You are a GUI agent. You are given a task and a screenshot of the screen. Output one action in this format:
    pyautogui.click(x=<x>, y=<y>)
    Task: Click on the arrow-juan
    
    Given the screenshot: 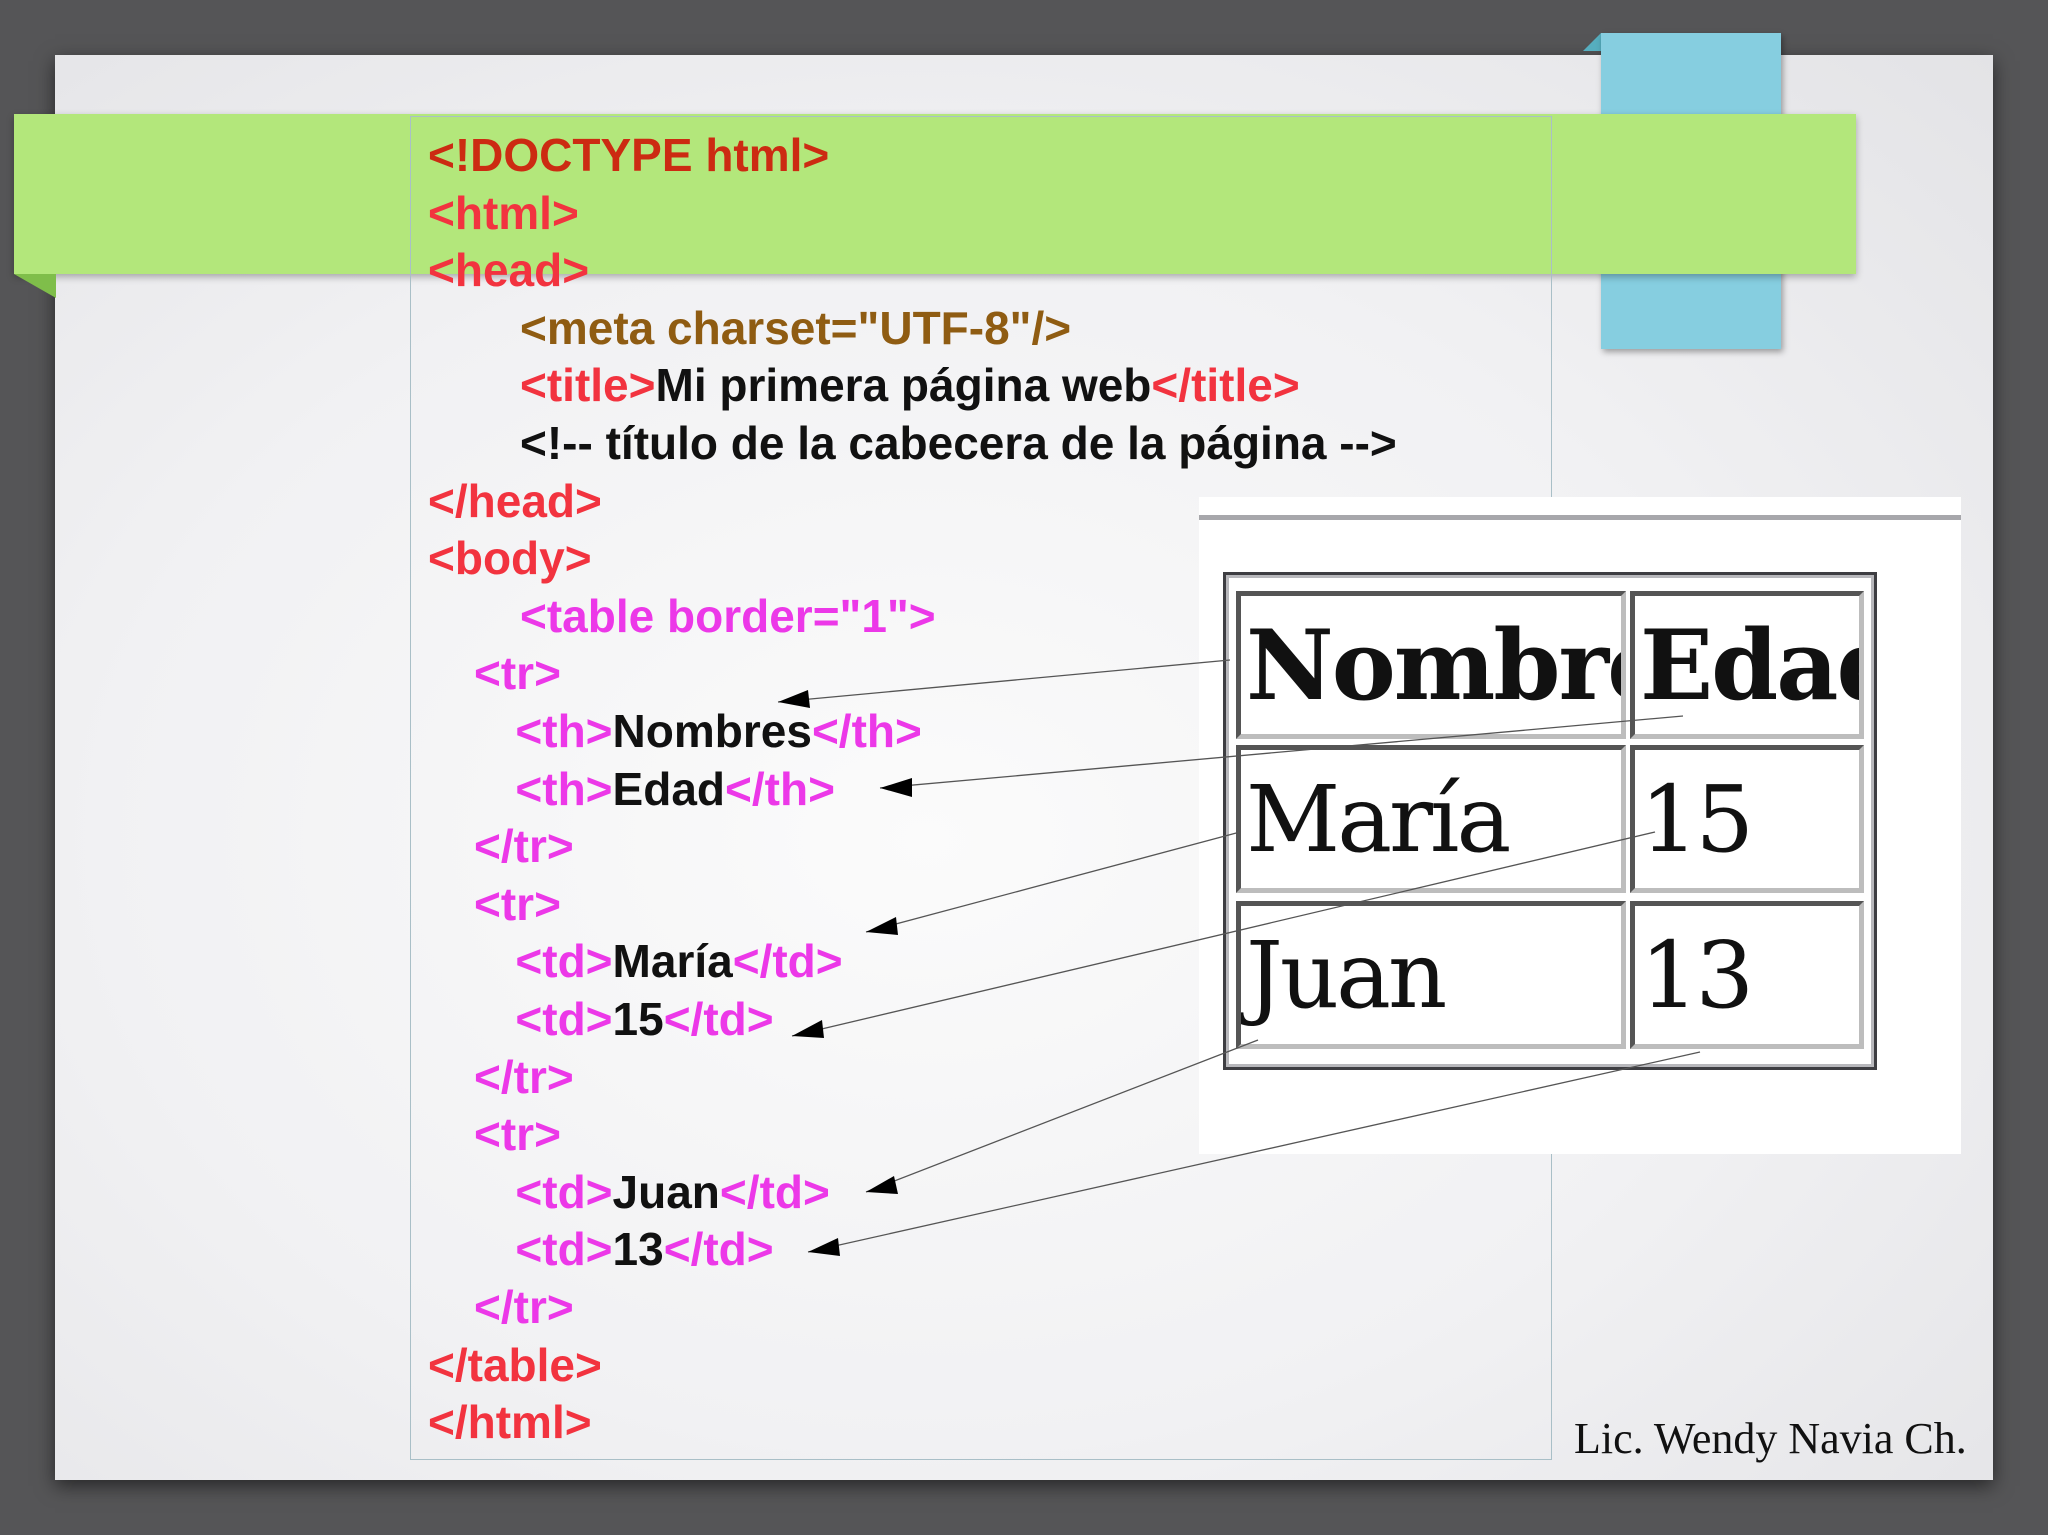 What is the action you would take?
    pyautogui.click(x=1062, y=1116)
    